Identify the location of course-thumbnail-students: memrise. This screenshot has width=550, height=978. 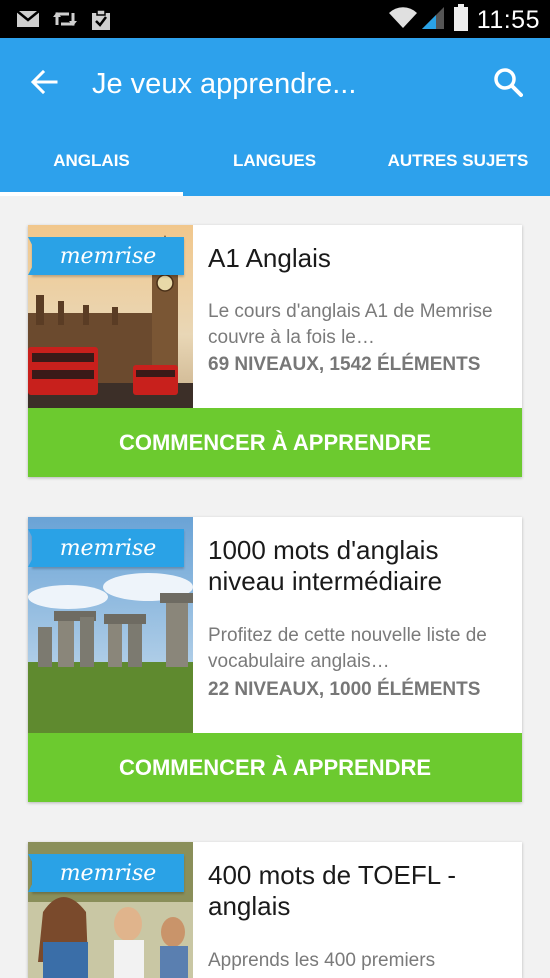
(110, 910).